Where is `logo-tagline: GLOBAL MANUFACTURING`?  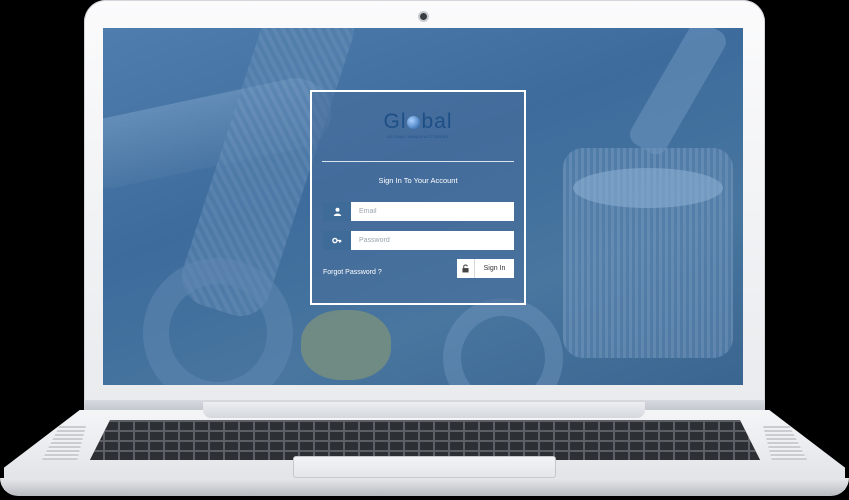 logo-tagline: GLOBAL MANUFACTURING is located at coordinates (418, 136).